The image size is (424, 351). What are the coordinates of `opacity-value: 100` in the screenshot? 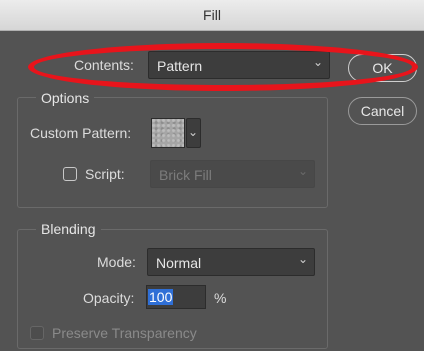 It's located at (161, 297).